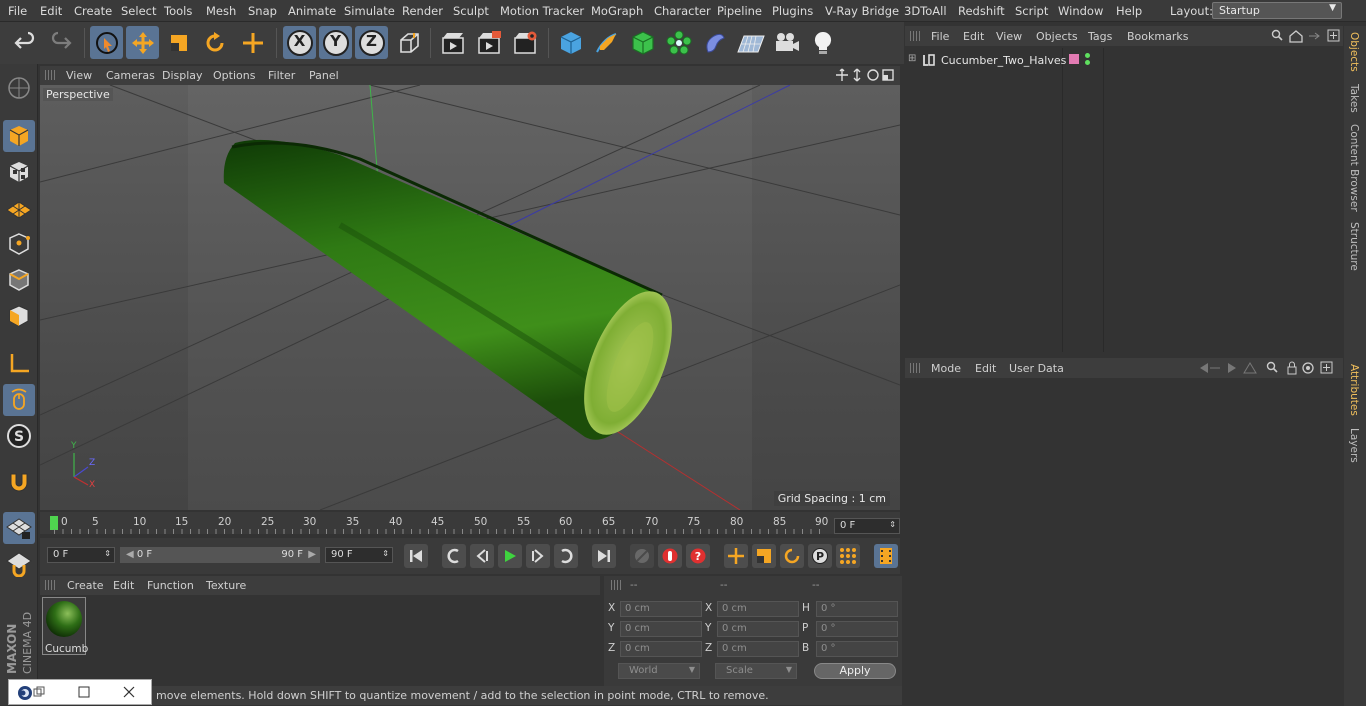 The image size is (1366, 706). What do you see at coordinates (786, 42) in the screenshot?
I see `camera-button` at bounding box center [786, 42].